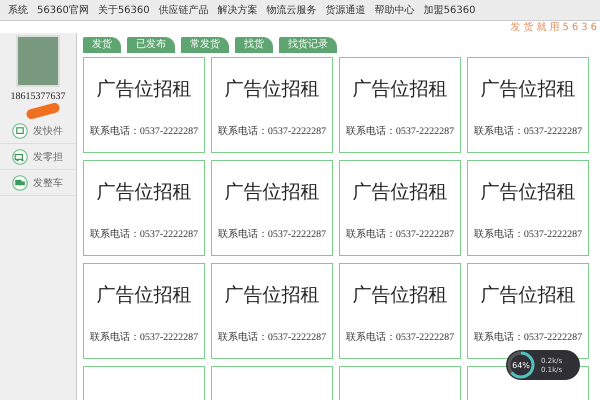 The image size is (600, 400). What do you see at coordinates (38, 183) in the screenshot?
I see `sidebar-item: 发整车` at bounding box center [38, 183].